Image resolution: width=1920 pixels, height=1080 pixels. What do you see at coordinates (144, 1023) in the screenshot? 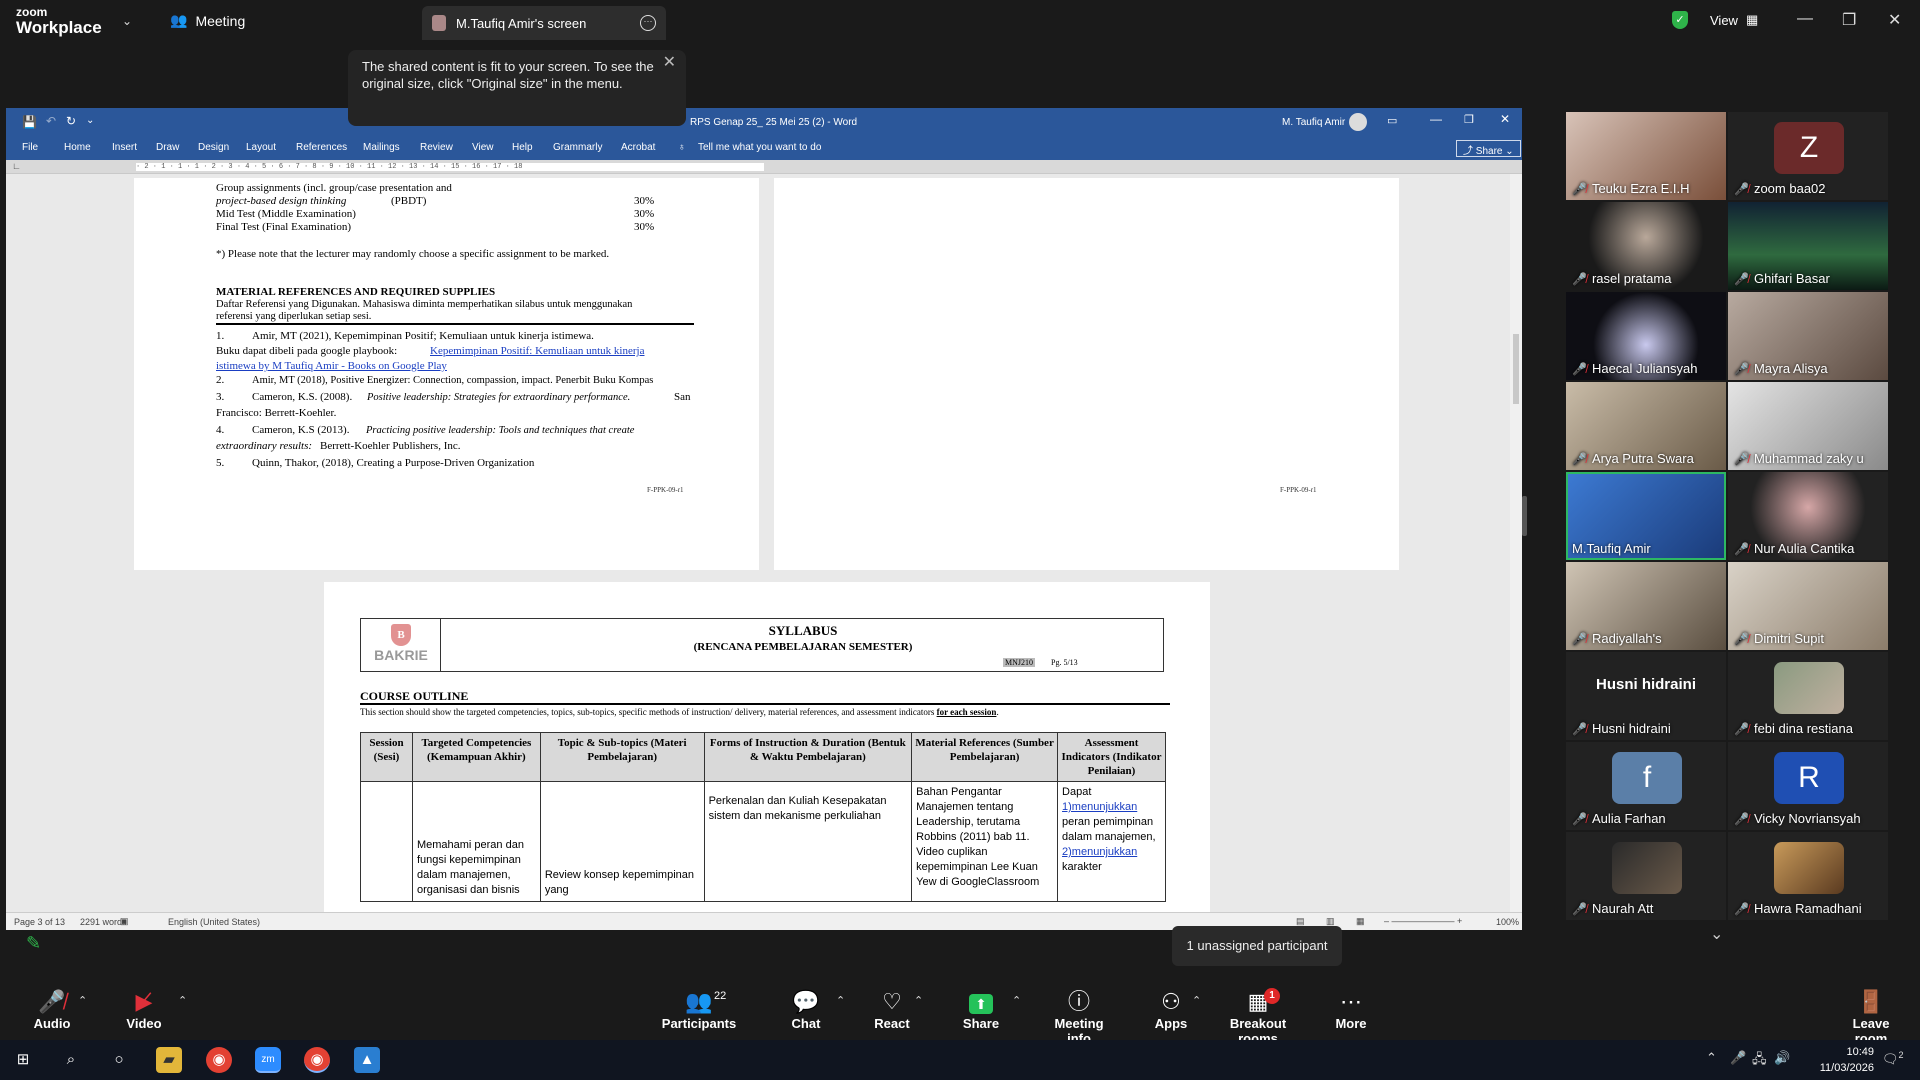
I see `video-label: Video` at bounding box center [144, 1023].